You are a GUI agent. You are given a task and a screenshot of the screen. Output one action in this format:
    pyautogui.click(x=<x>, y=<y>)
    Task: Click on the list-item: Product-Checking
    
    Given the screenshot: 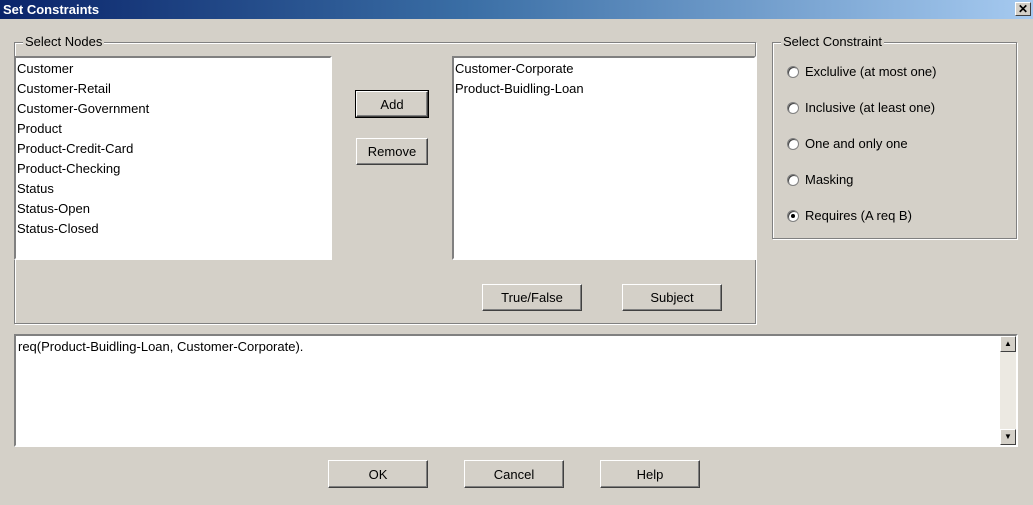 What is the action you would take?
    pyautogui.click(x=173, y=169)
    